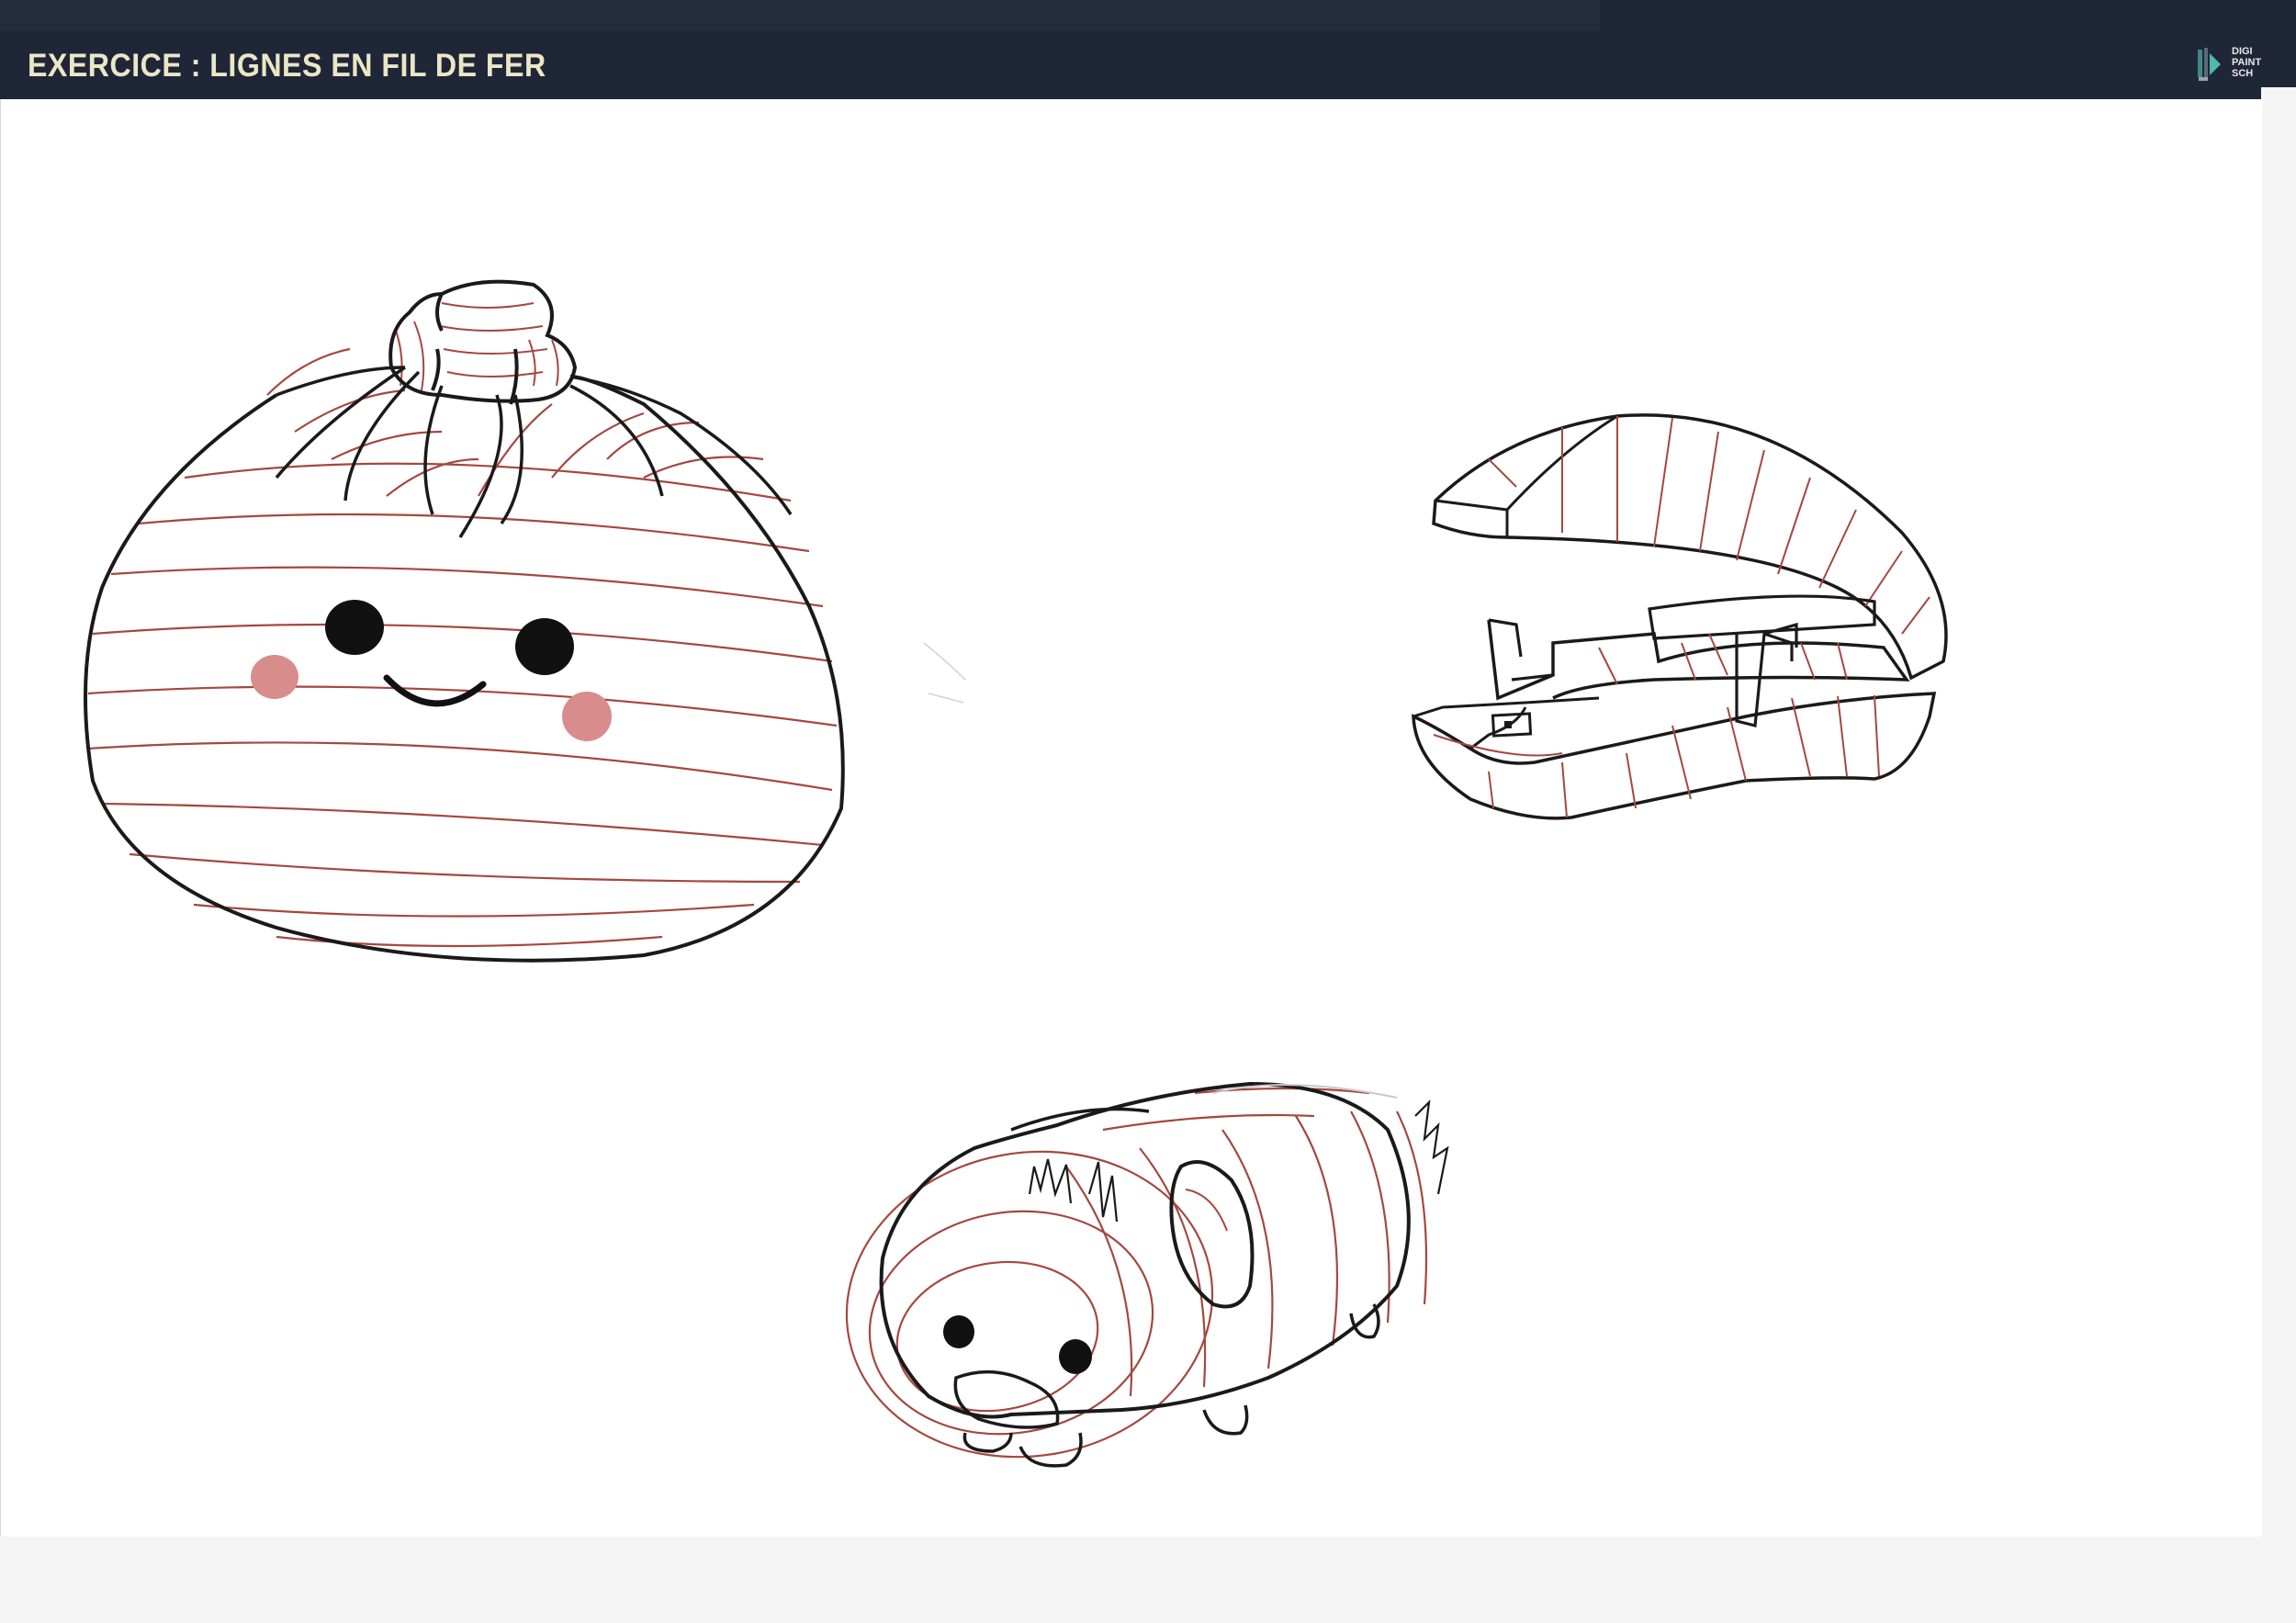 Image resolution: width=2296 pixels, height=1623 pixels. I want to click on header-stripe, so click(800, 16).